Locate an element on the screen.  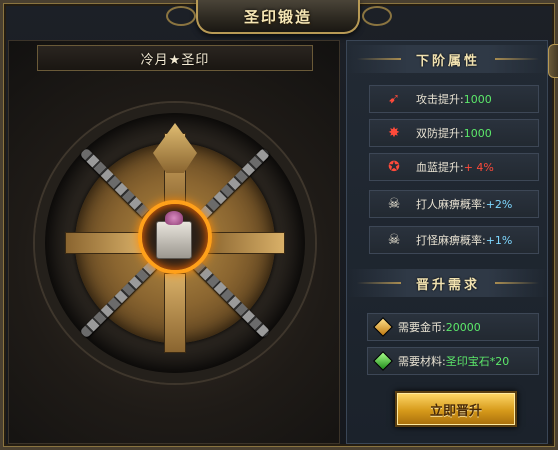
window-title: 圣印锻造 is located at coordinates (277, 16).